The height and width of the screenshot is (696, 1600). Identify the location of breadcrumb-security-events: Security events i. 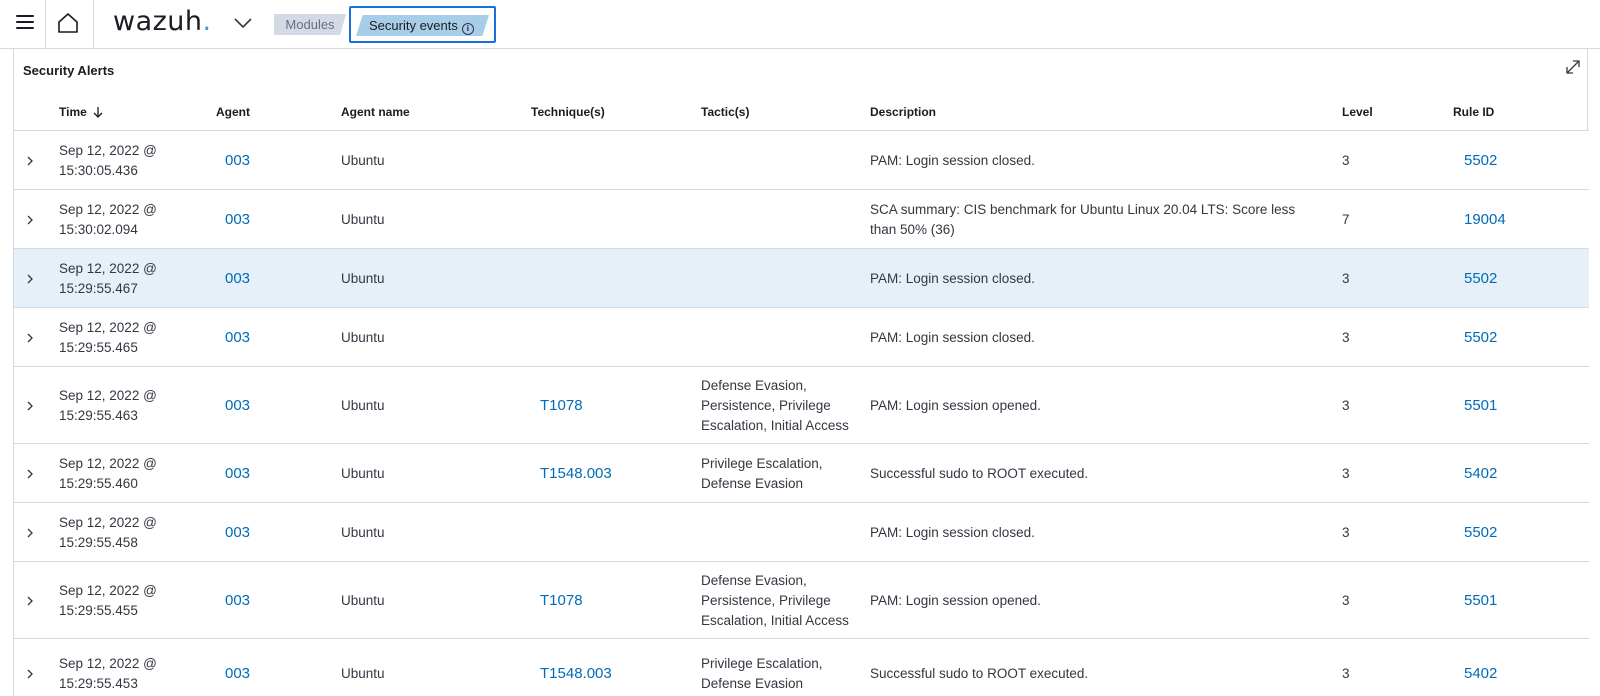
(422, 24).